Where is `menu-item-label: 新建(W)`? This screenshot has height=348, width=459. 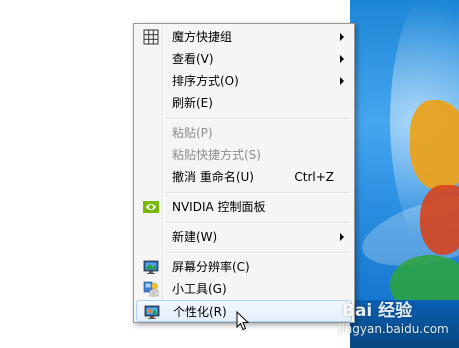
menu-item-label: 新建(W) is located at coordinates (195, 237).